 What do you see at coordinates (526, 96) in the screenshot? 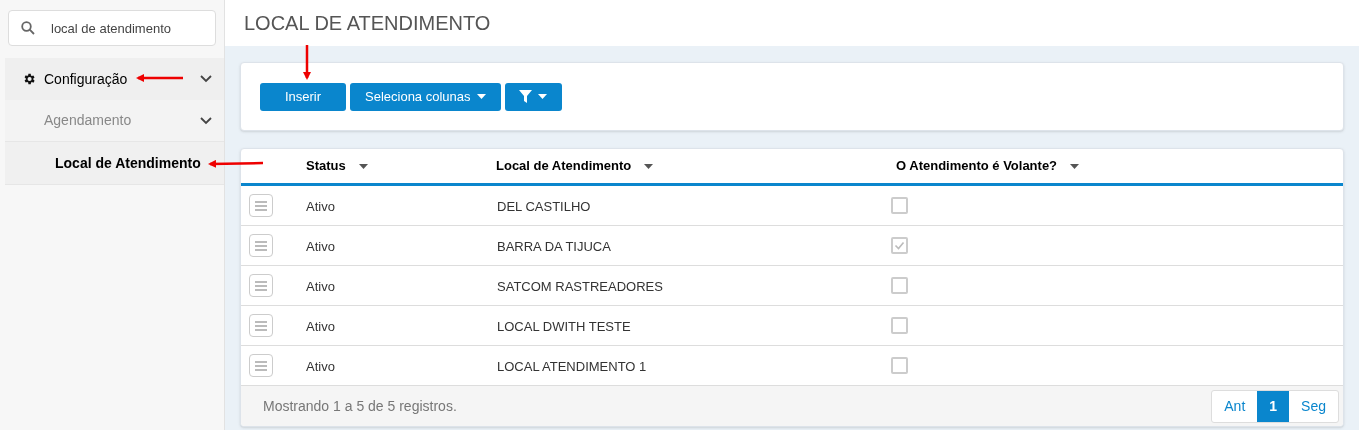
I see `filter-icon` at bounding box center [526, 96].